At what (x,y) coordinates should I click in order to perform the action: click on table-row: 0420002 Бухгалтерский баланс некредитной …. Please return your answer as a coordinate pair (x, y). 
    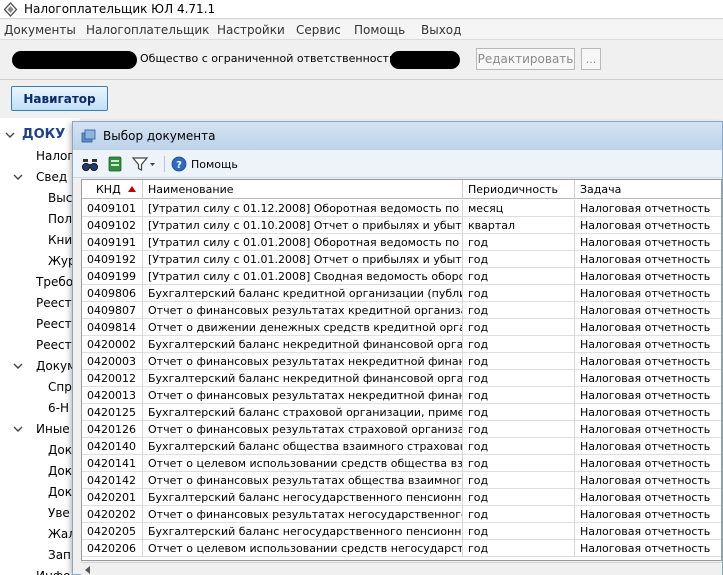
    Looking at the image, I should click on (401, 344).